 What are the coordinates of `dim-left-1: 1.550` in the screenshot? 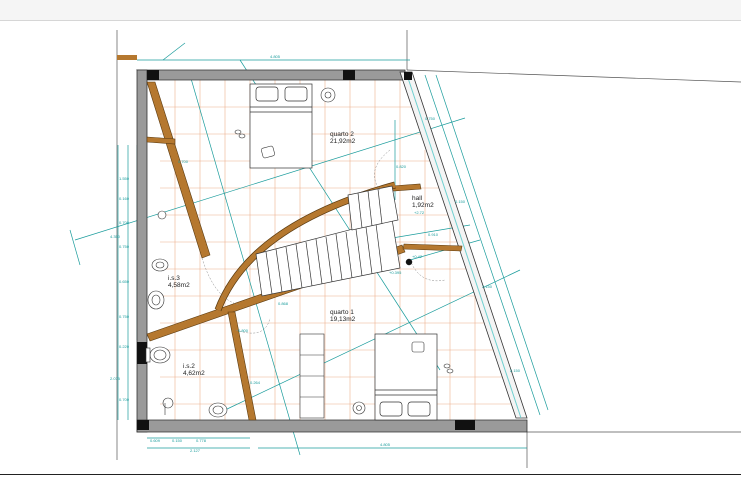 It's located at (124, 178).